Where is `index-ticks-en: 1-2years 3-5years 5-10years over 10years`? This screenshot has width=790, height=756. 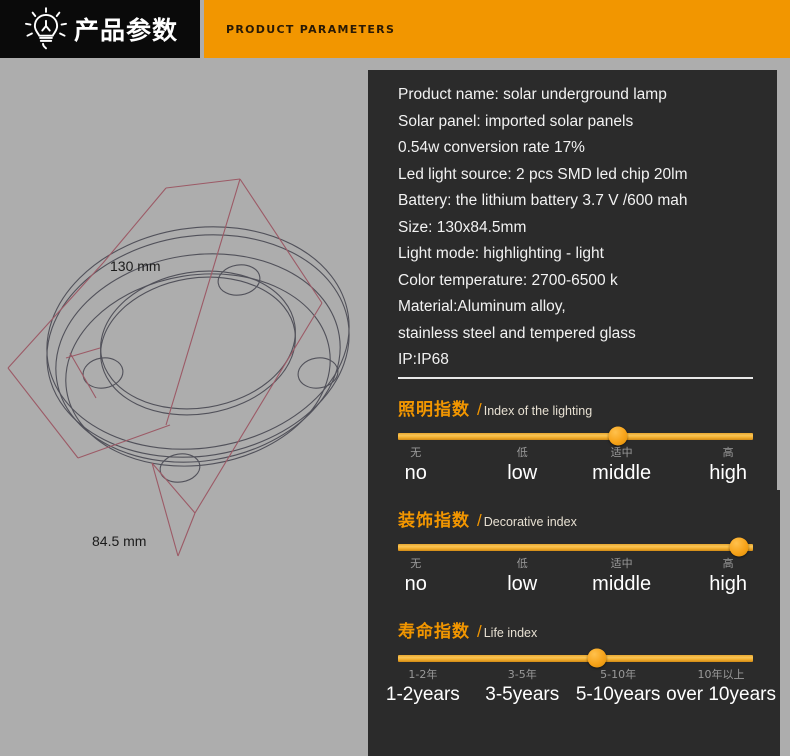
index-ticks-en: 1-2years 3-5years 5-10years over 10years is located at coordinates (581, 697).